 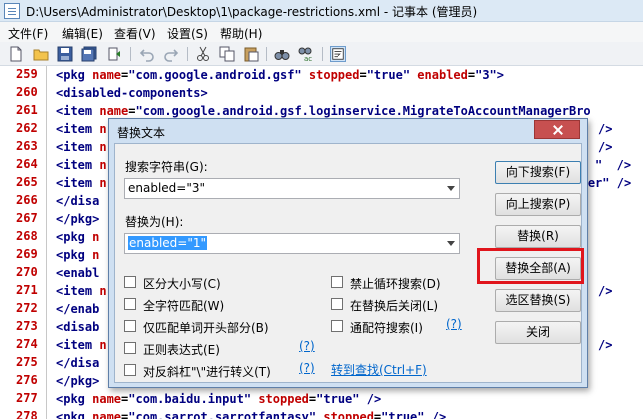 I want to click on checkbox-label: 仅匹配单词开头部分(B), so click(x=206, y=328).